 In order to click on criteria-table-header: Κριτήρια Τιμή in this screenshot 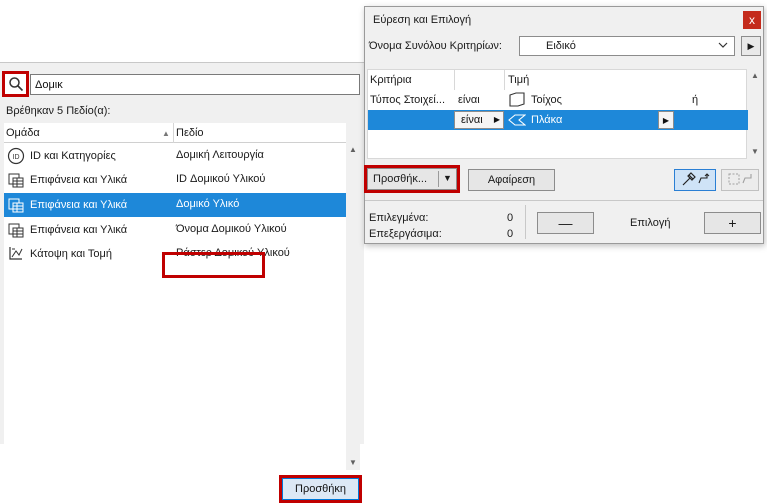, I will do `click(558, 80)`.